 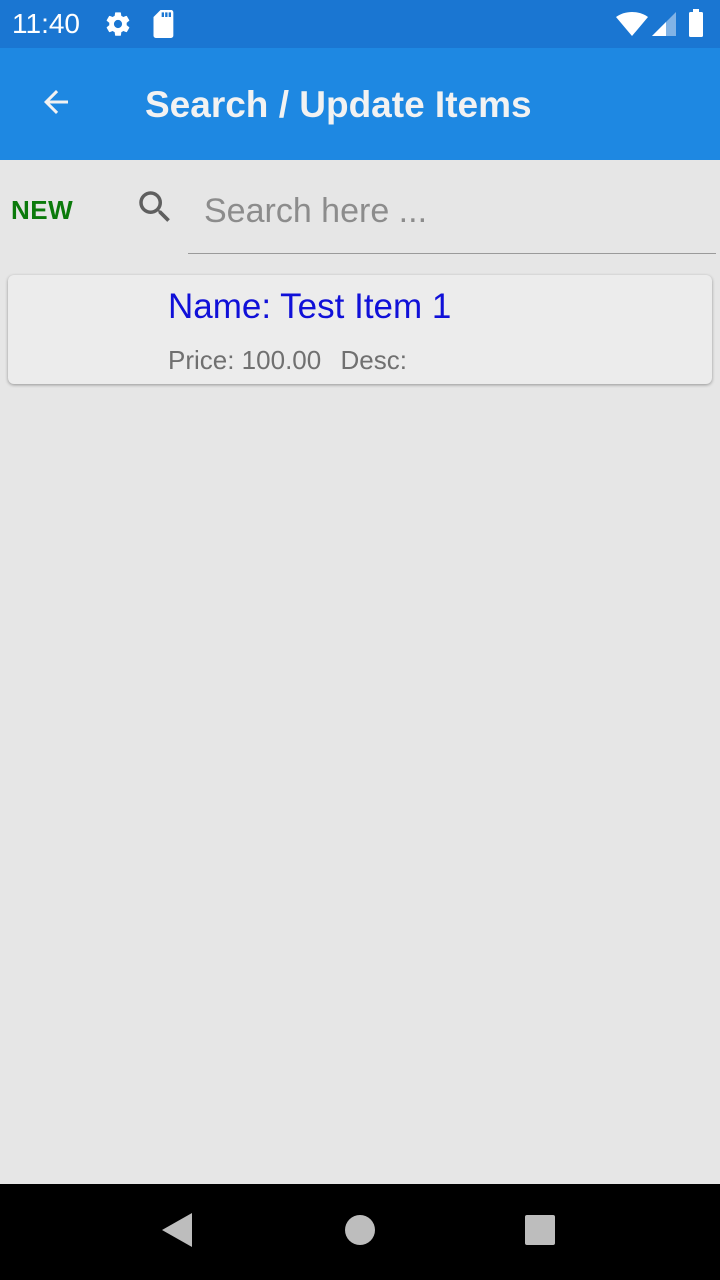 What do you see at coordinates (46, 23) in the screenshot?
I see `status-time: 11:40` at bounding box center [46, 23].